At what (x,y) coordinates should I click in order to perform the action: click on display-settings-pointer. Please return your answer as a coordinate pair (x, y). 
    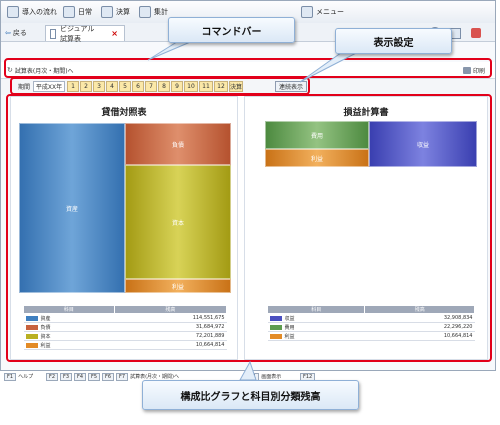
    Looking at the image, I should click on (331, 66).